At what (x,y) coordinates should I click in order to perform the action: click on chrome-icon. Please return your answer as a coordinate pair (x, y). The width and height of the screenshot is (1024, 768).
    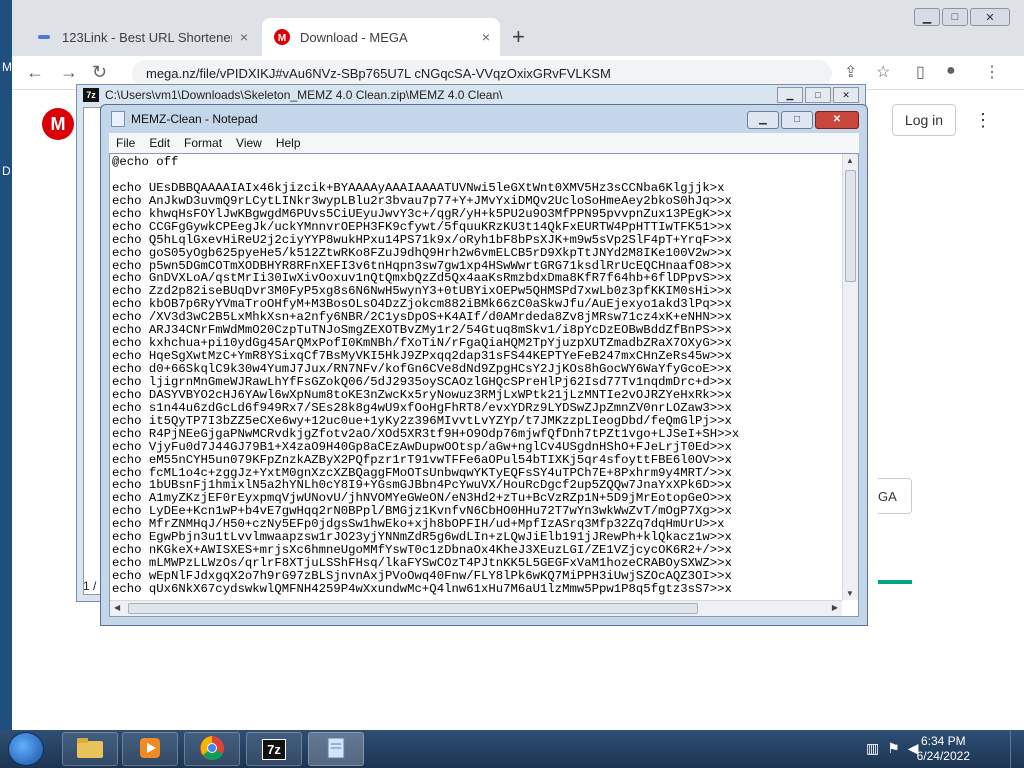
    Looking at the image, I should click on (212, 749).